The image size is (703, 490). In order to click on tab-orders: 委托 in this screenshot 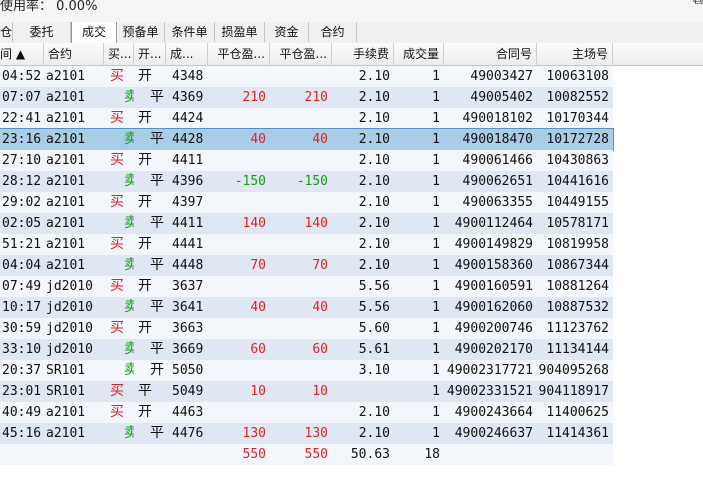, I will do `click(42, 32)`.